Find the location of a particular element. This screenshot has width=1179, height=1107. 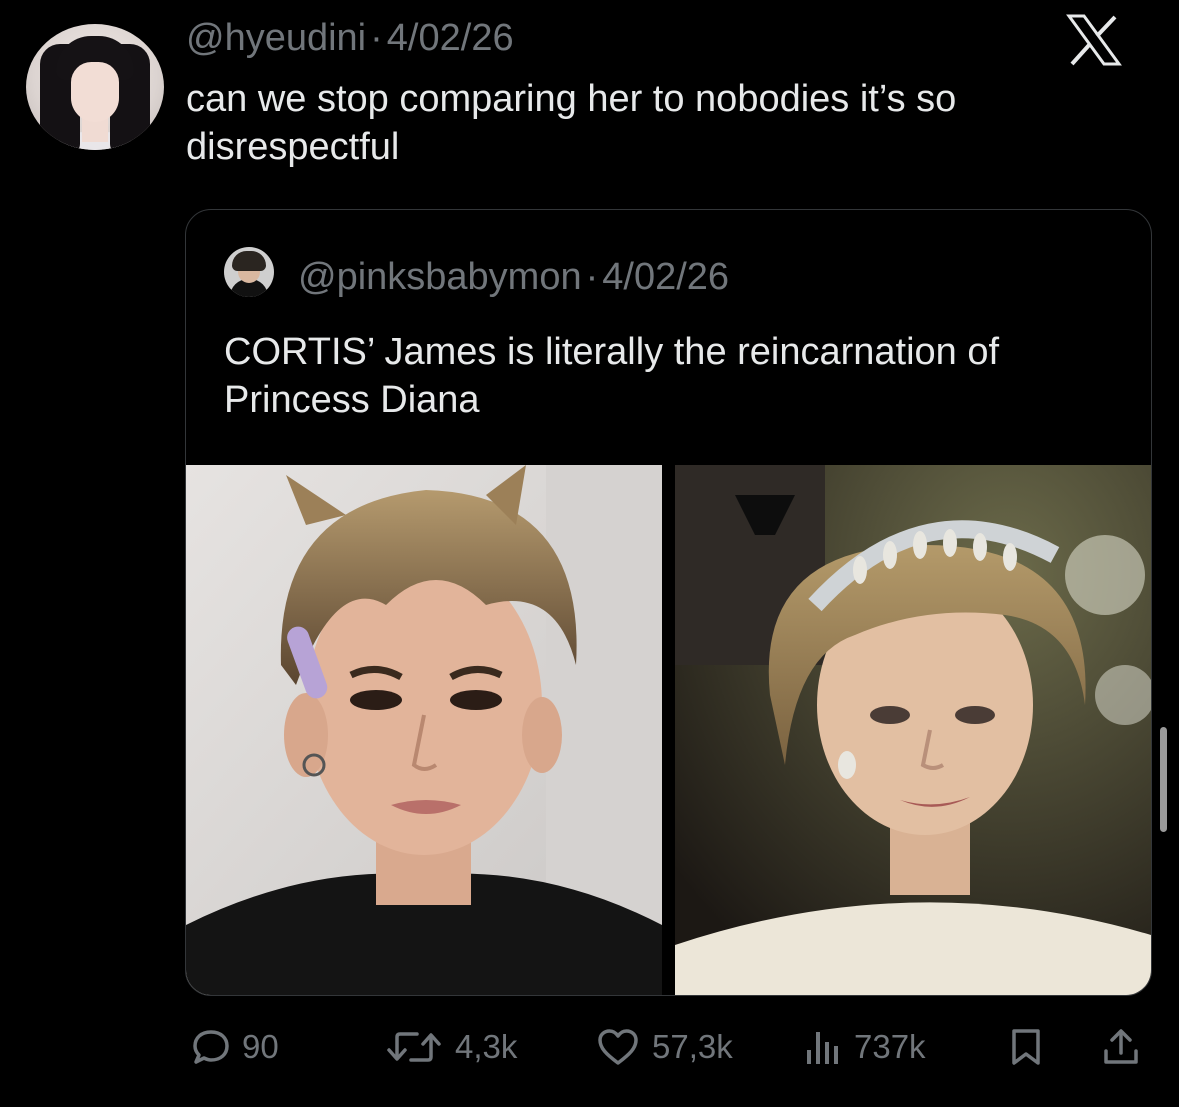

like-count: 57,3k is located at coordinates (692, 1046).